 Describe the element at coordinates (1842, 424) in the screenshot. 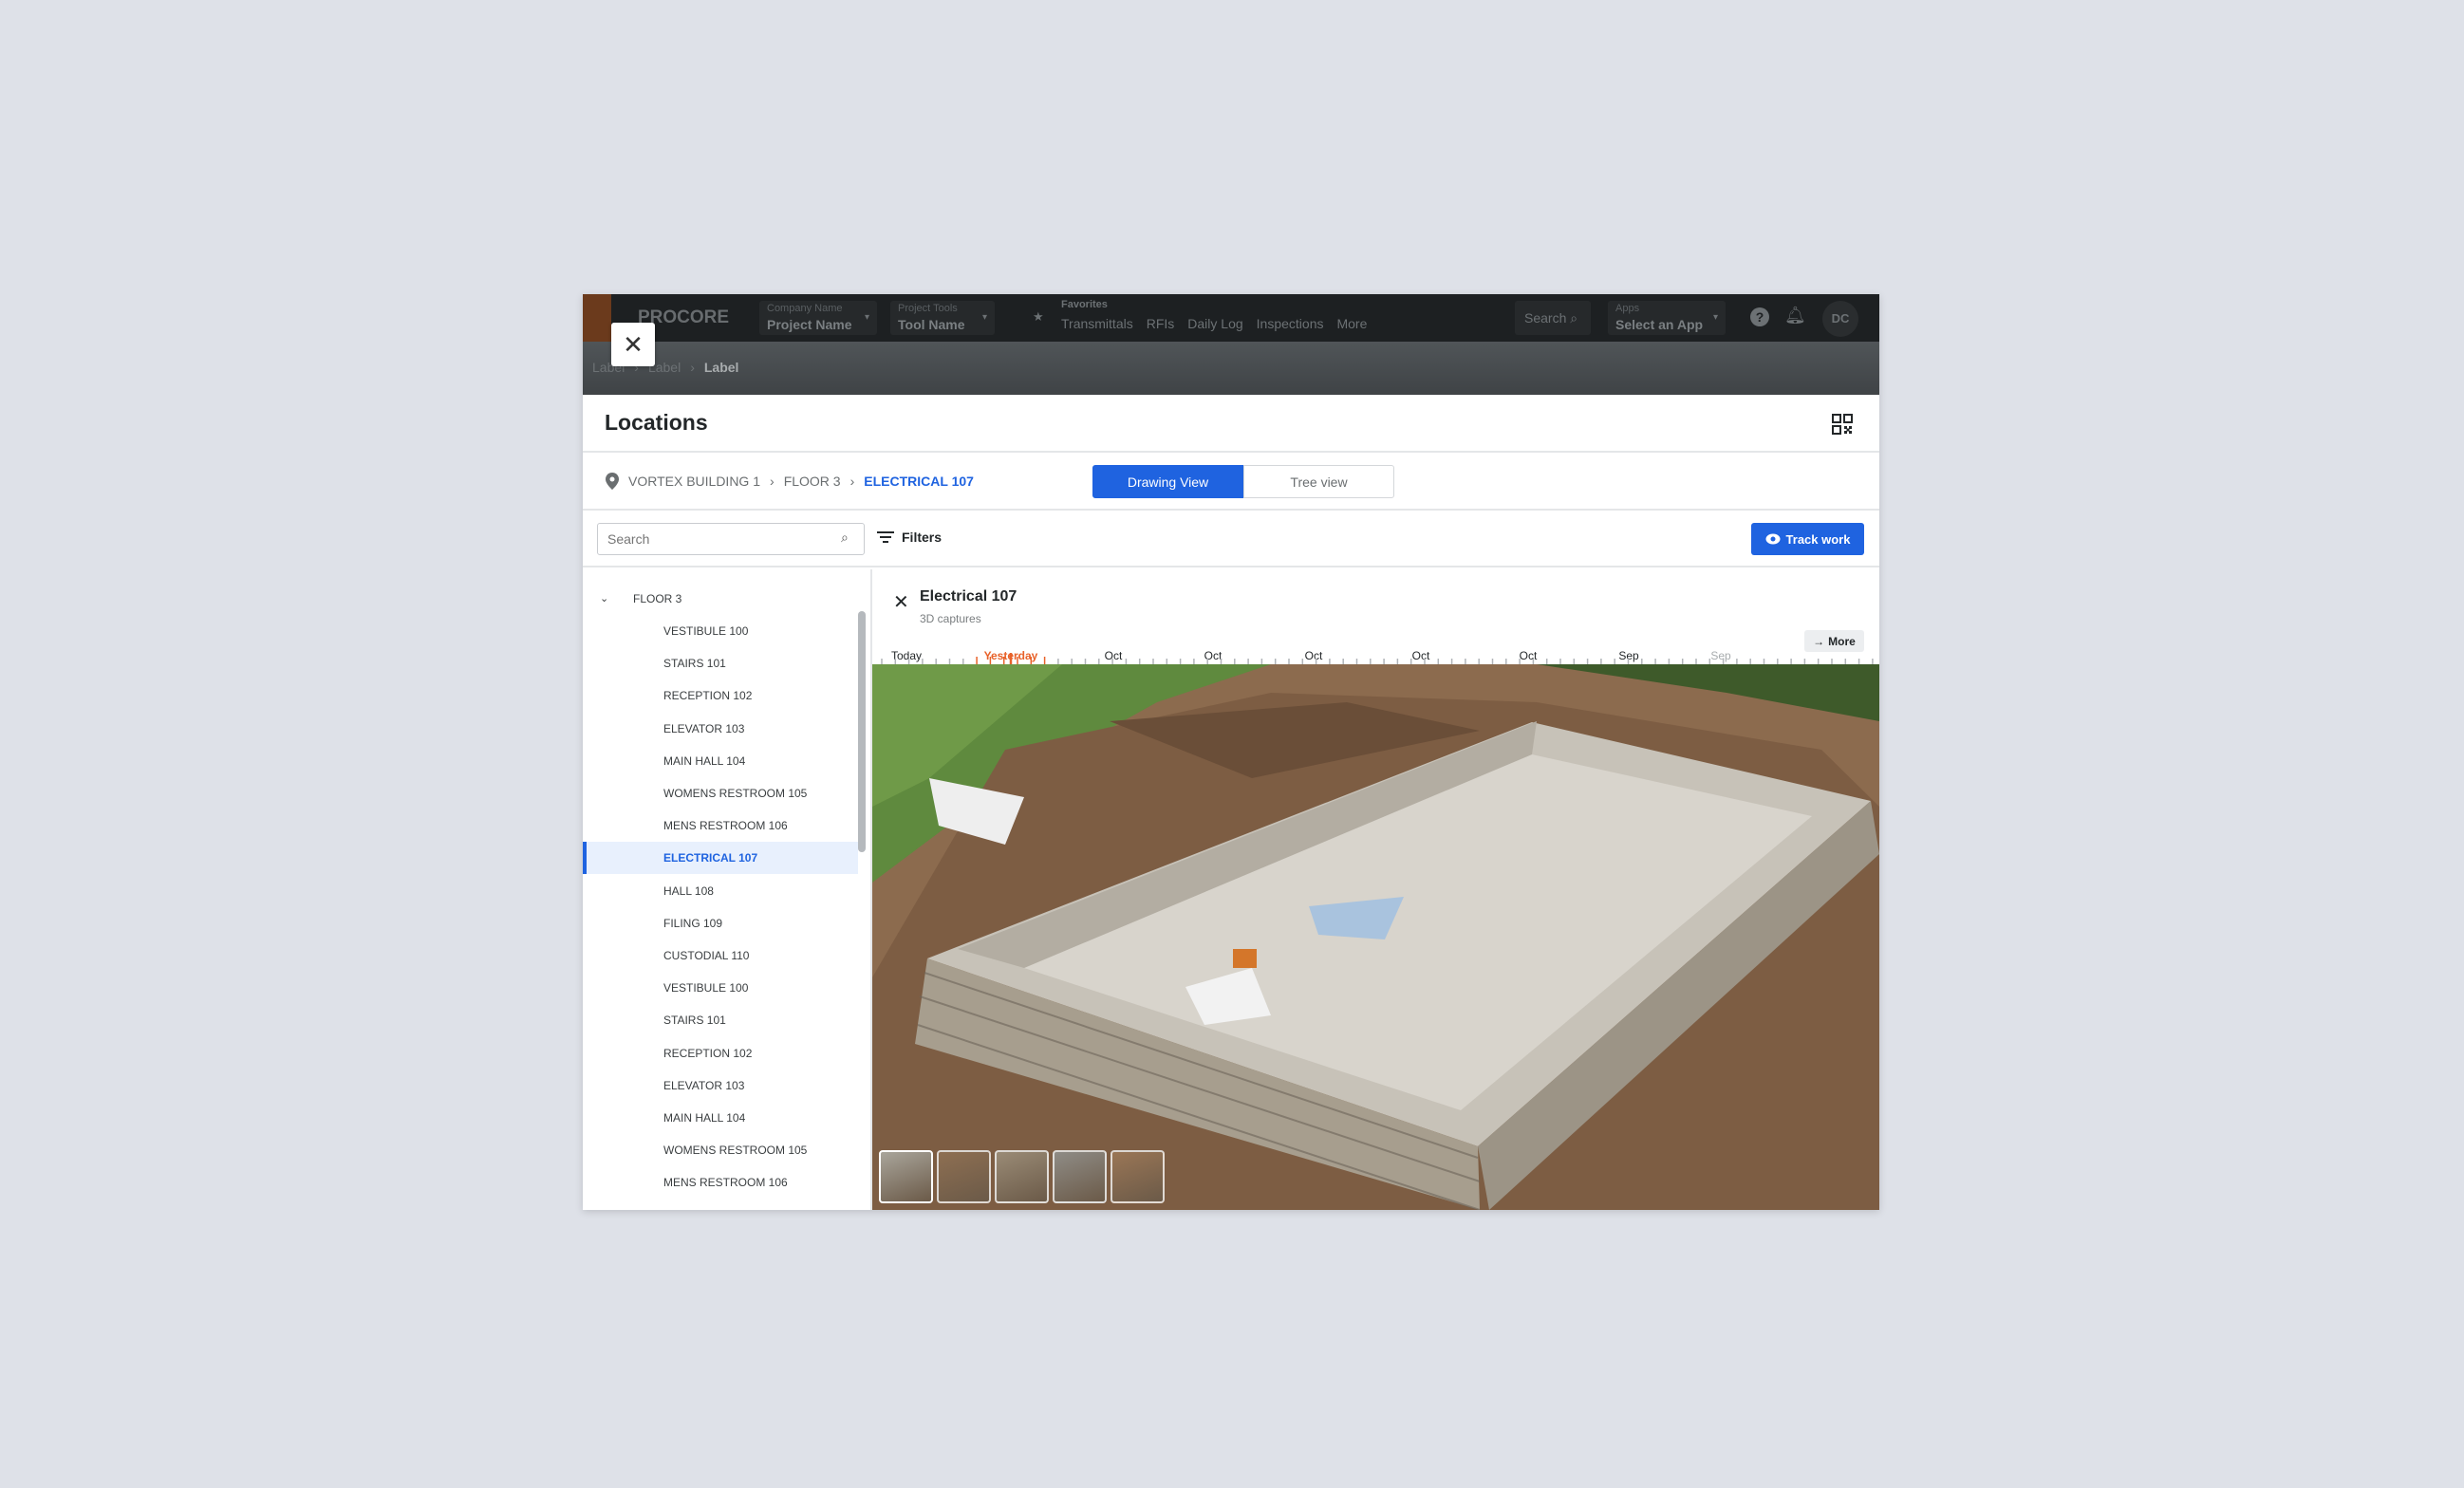

I see `qr-code-icon` at that location.